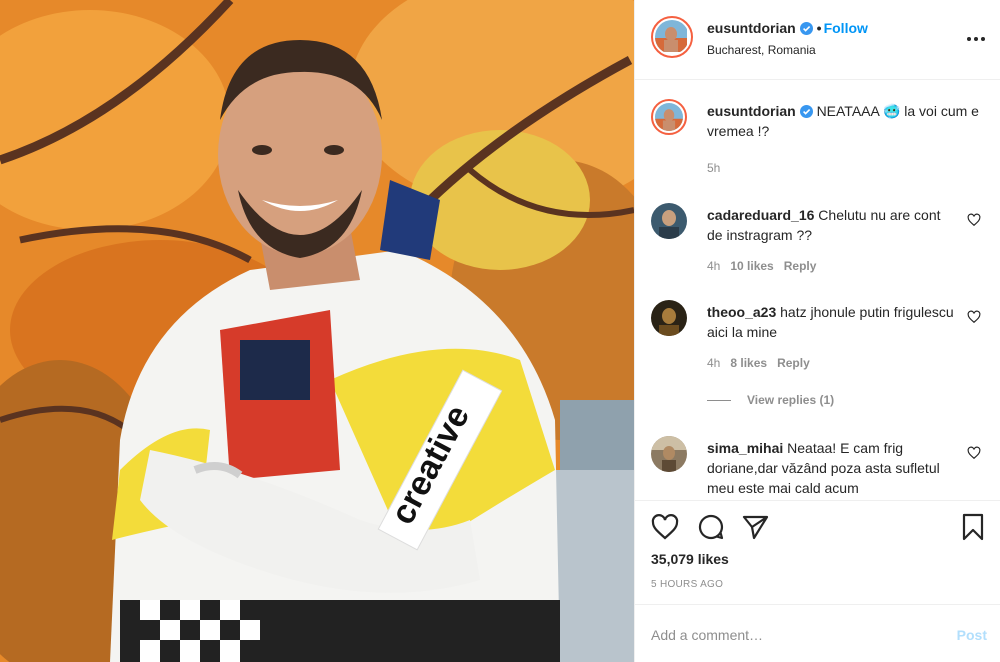 This screenshot has height=662, width=1000. Describe the element at coordinates (791, 400) in the screenshot. I see `view-replies-label: View replies (1)` at that location.